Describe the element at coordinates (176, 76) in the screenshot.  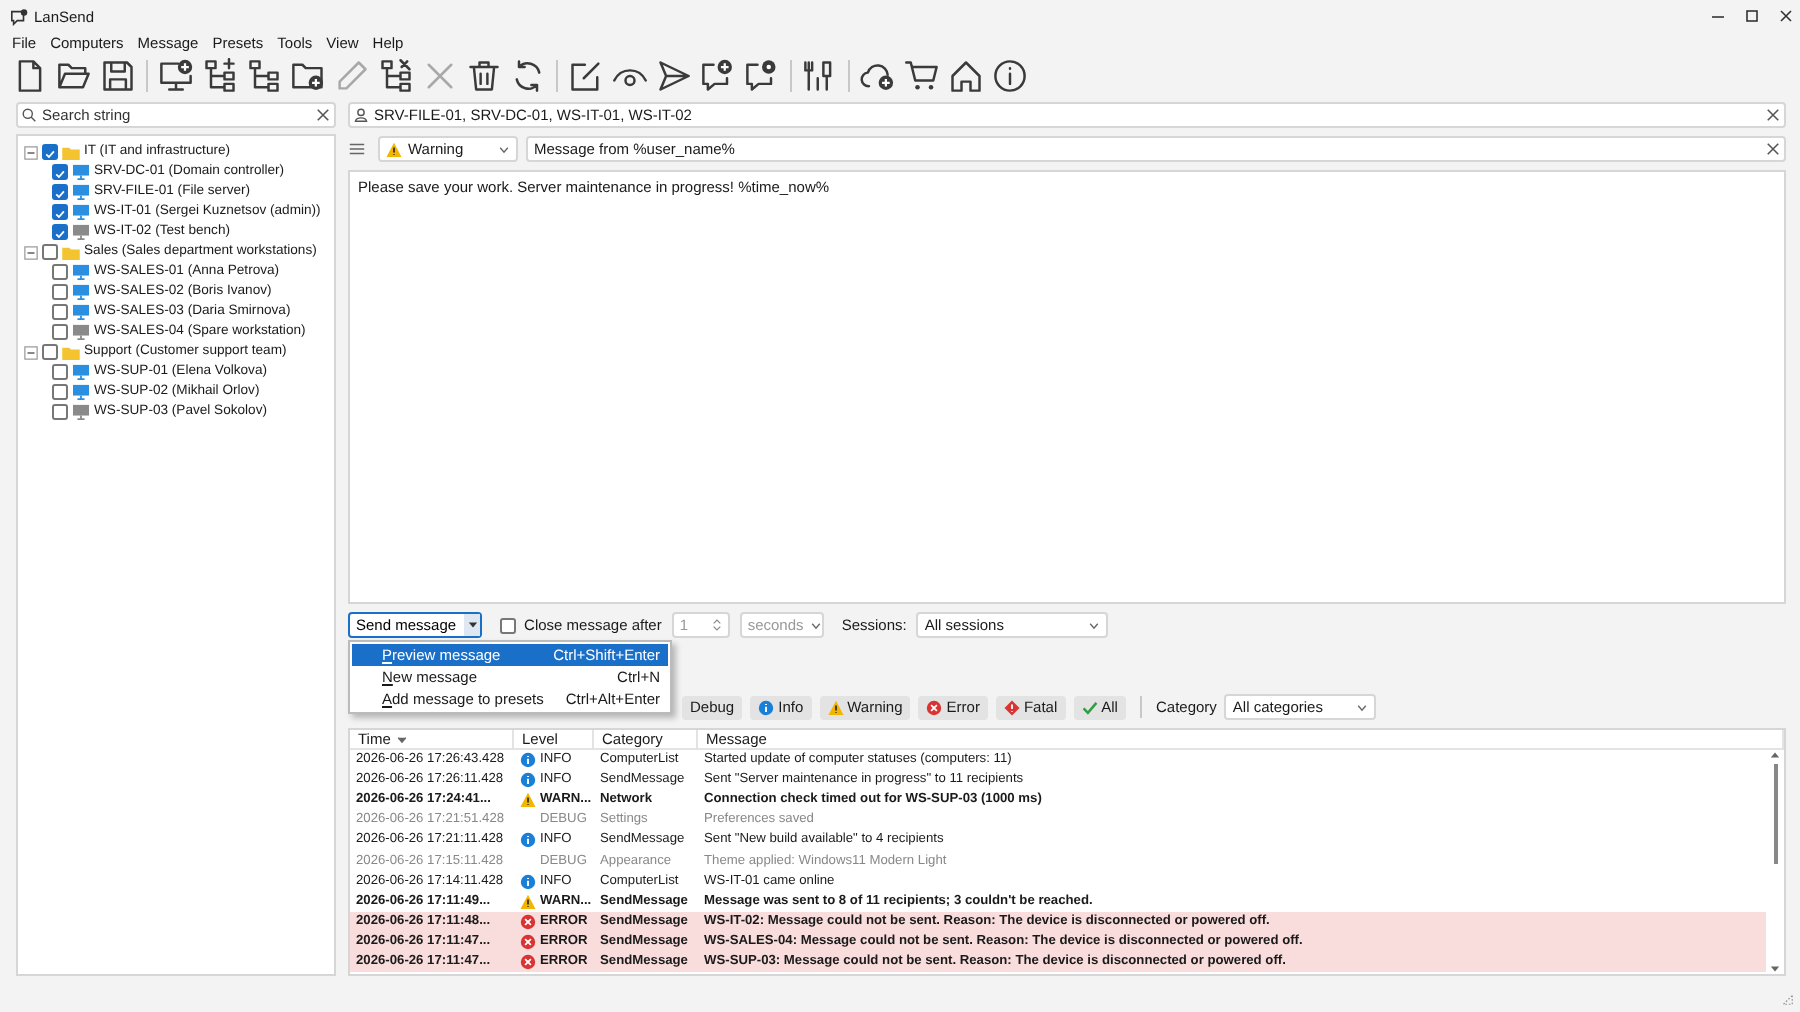
I see `add-monitor-icon` at that location.